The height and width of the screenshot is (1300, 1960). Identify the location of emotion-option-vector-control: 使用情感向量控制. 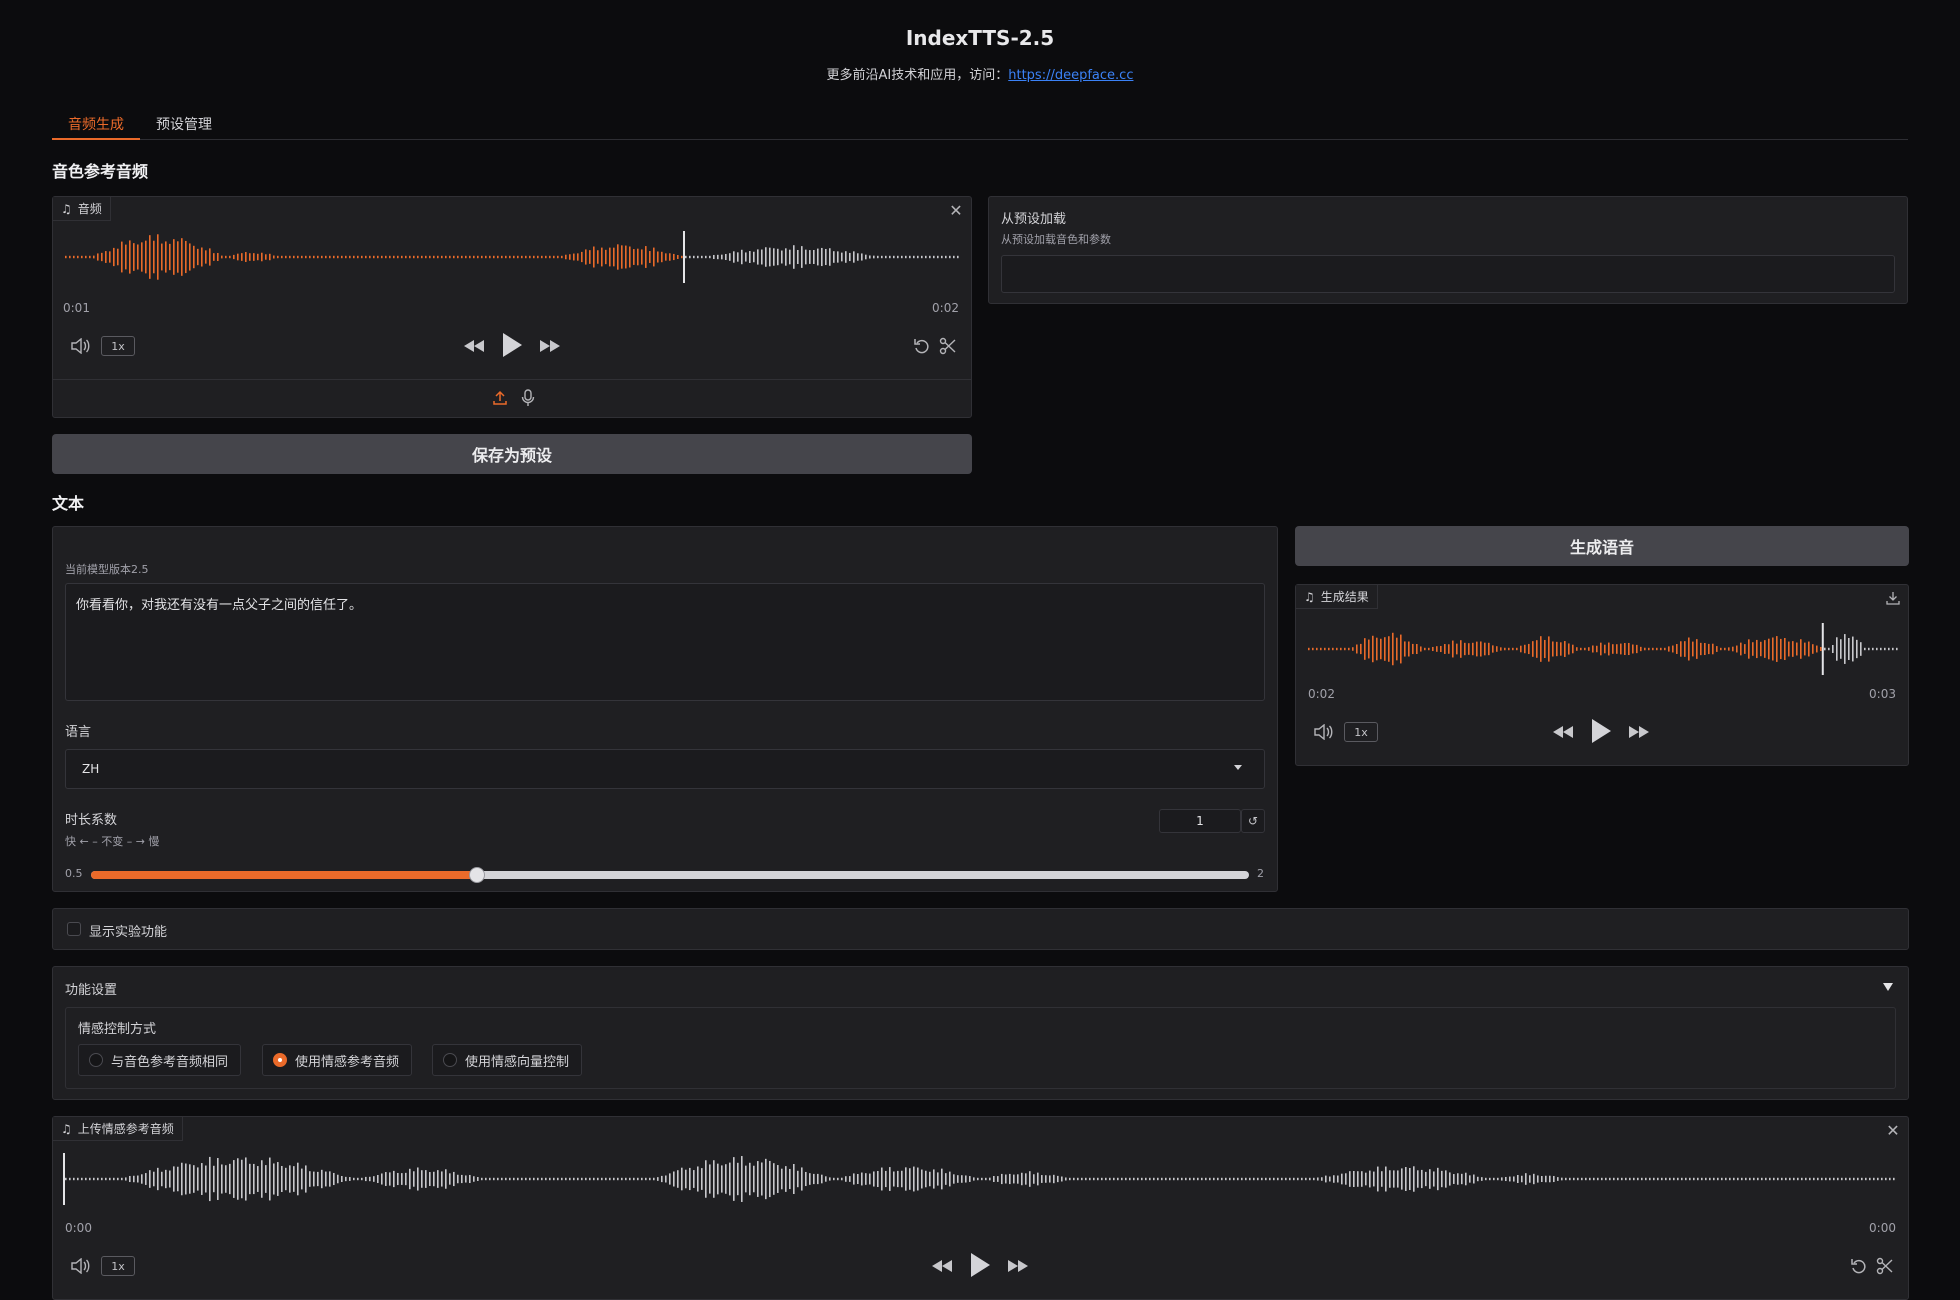
(507, 1060).